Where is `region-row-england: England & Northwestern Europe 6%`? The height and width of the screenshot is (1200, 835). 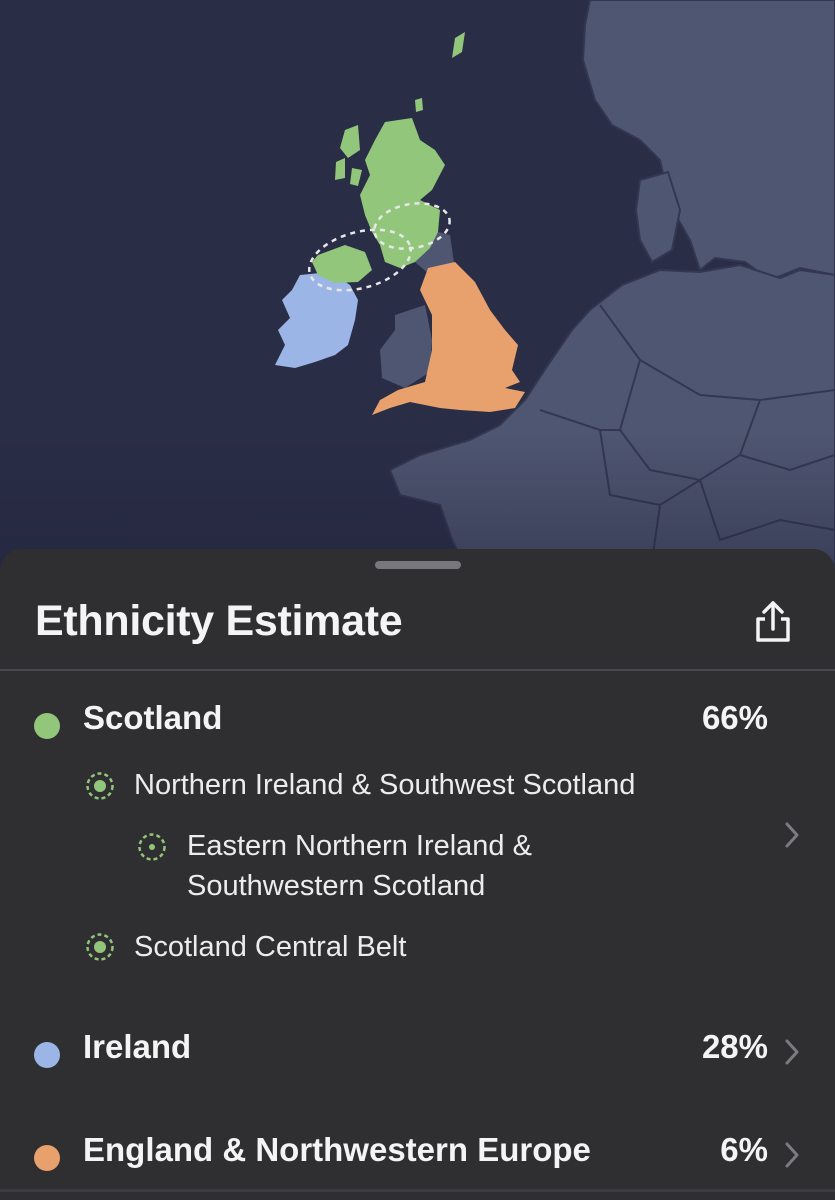 region-row-england: England & Northwestern Europe 6% is located at coordinates (417, 1156).